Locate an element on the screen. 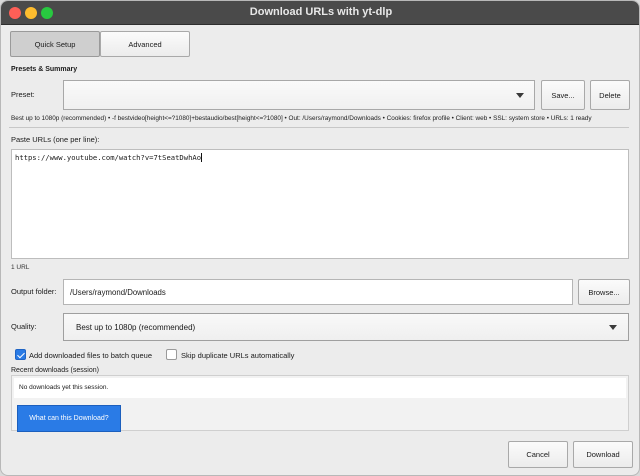  title-bar: Download URLs with yt-dlp is located at coordinates (320, 13).